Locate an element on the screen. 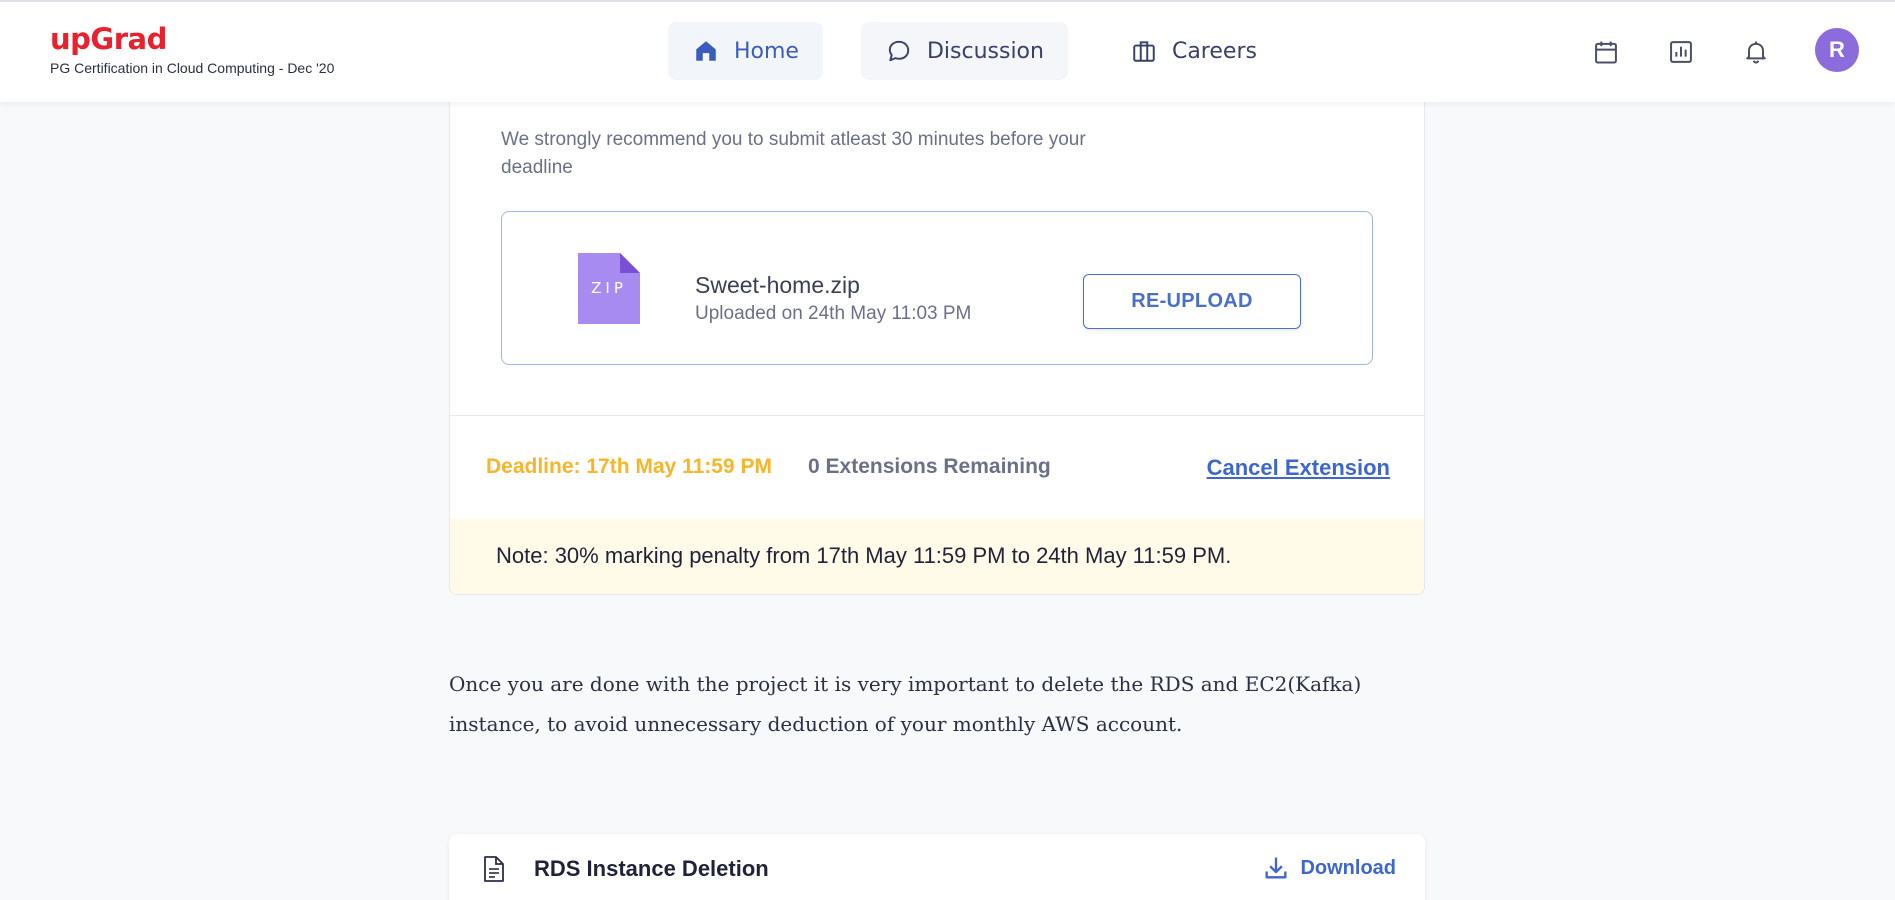  avatar: R is located at coordinates (1837, 50).